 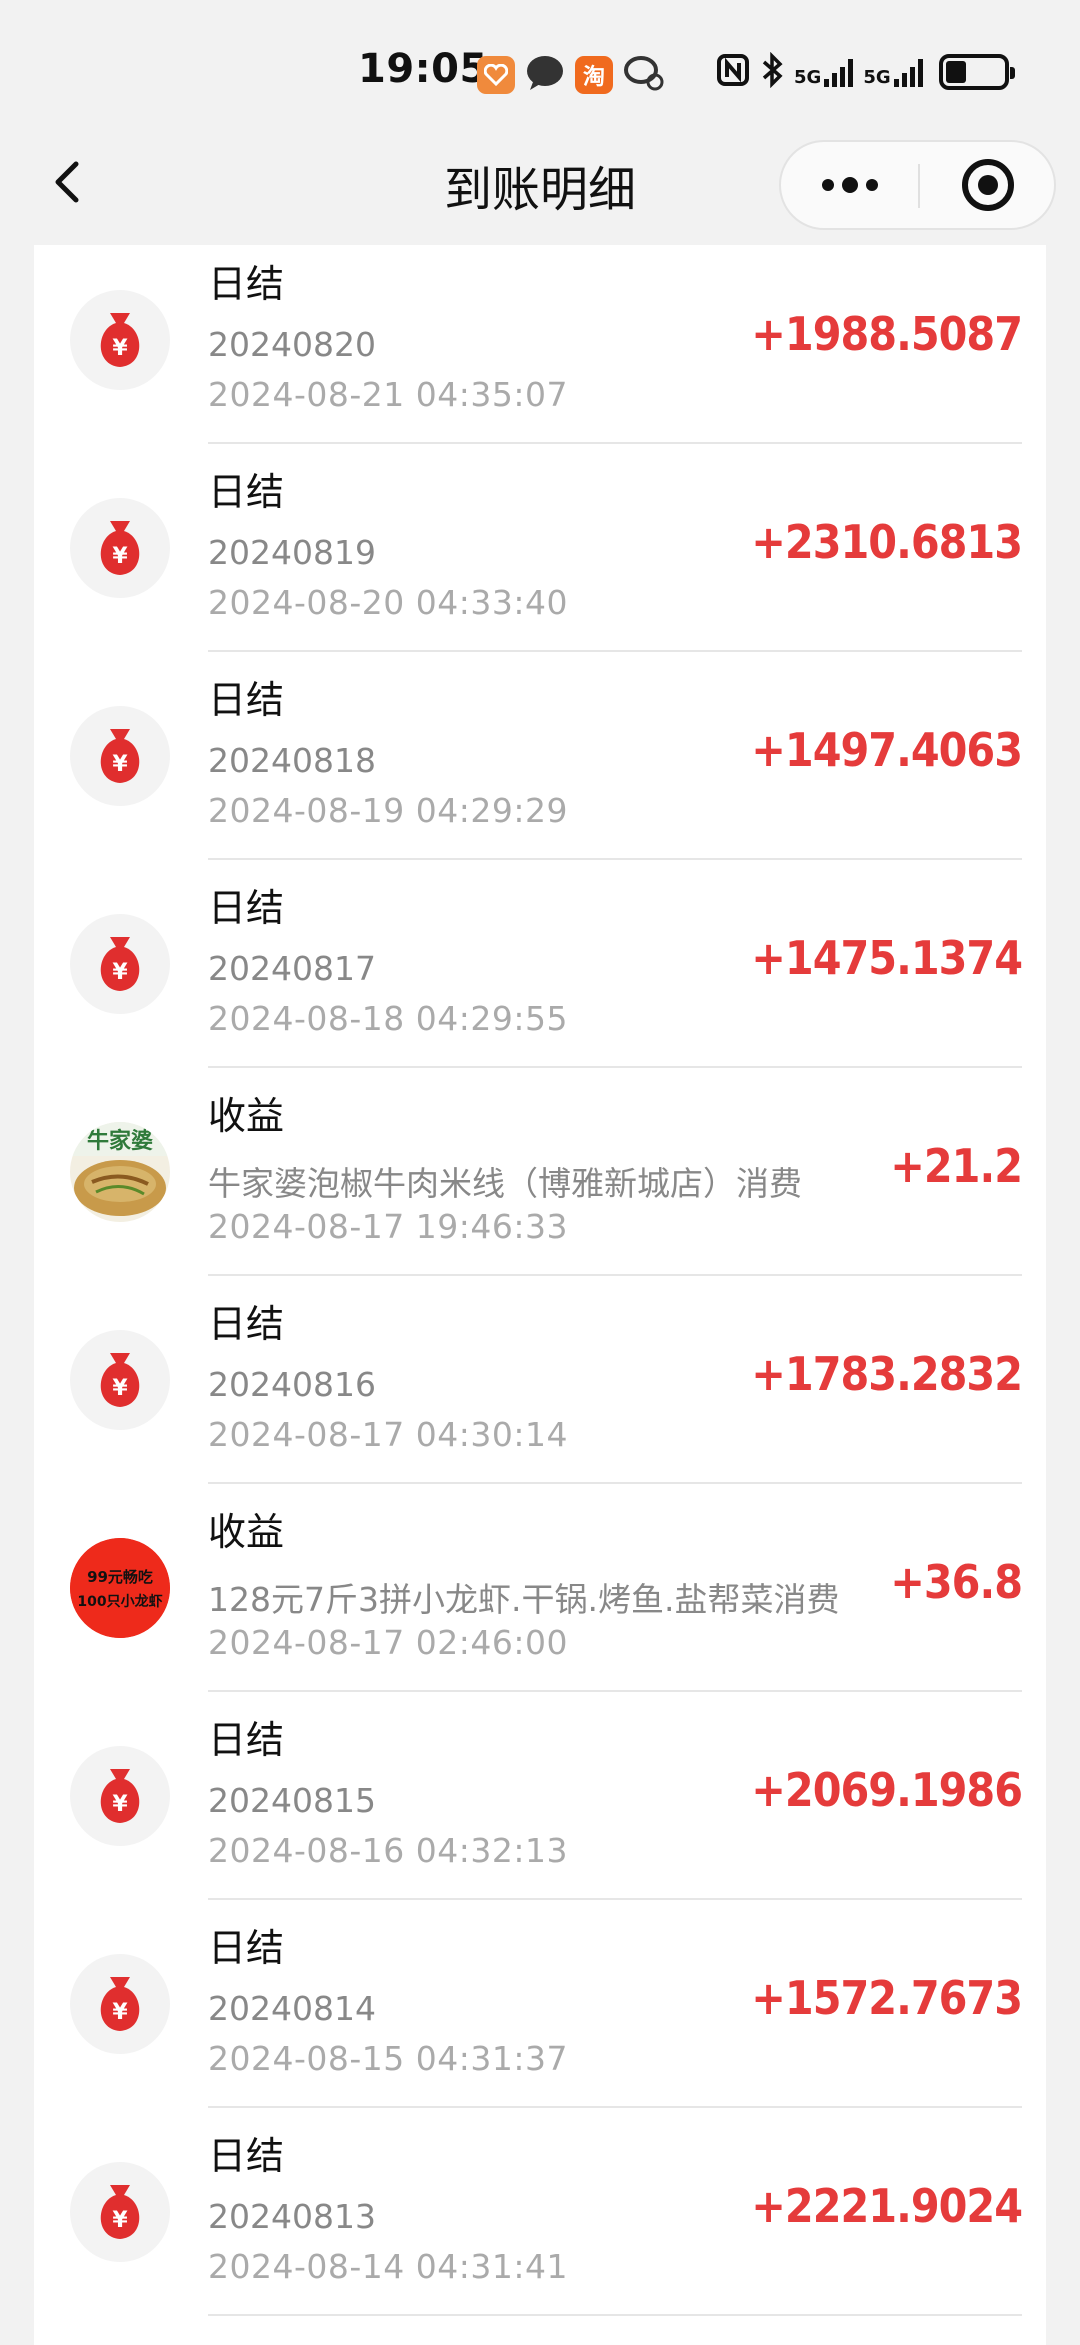 I want to click on shop-thumbnail: 99元畅吃 100只小龙虾, so click(x=120, y=1588).